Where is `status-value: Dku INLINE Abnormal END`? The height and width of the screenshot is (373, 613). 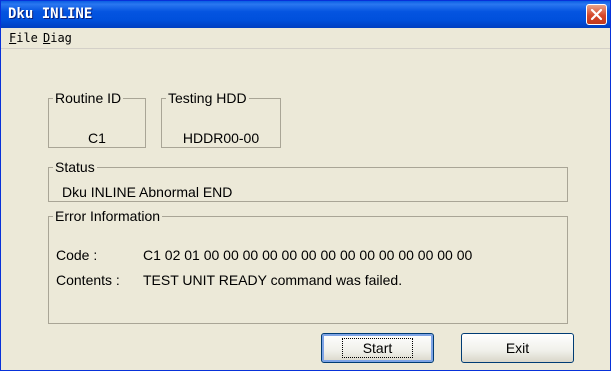 status-value: Dku INLINE Abnormal END is located at coordinates (147, 192).